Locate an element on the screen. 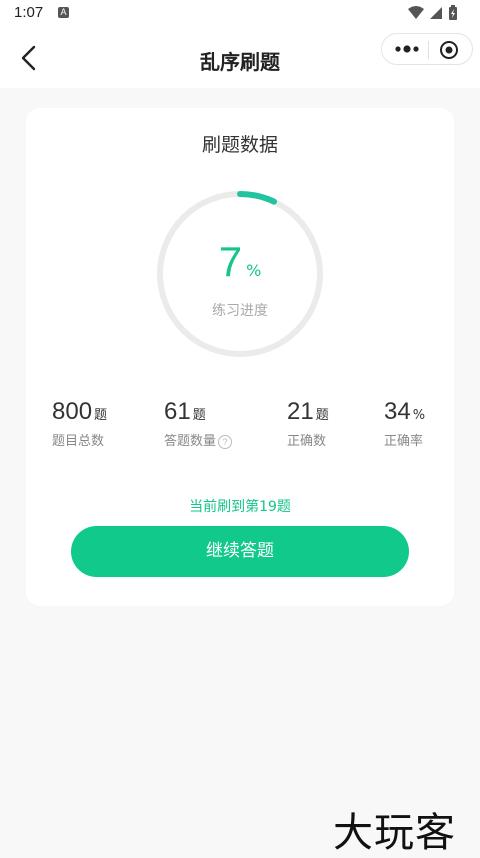 Image resolution: width=480 pixels, height=858 pixels. stat-label: 正确率 is located at coordinates (404, 441).